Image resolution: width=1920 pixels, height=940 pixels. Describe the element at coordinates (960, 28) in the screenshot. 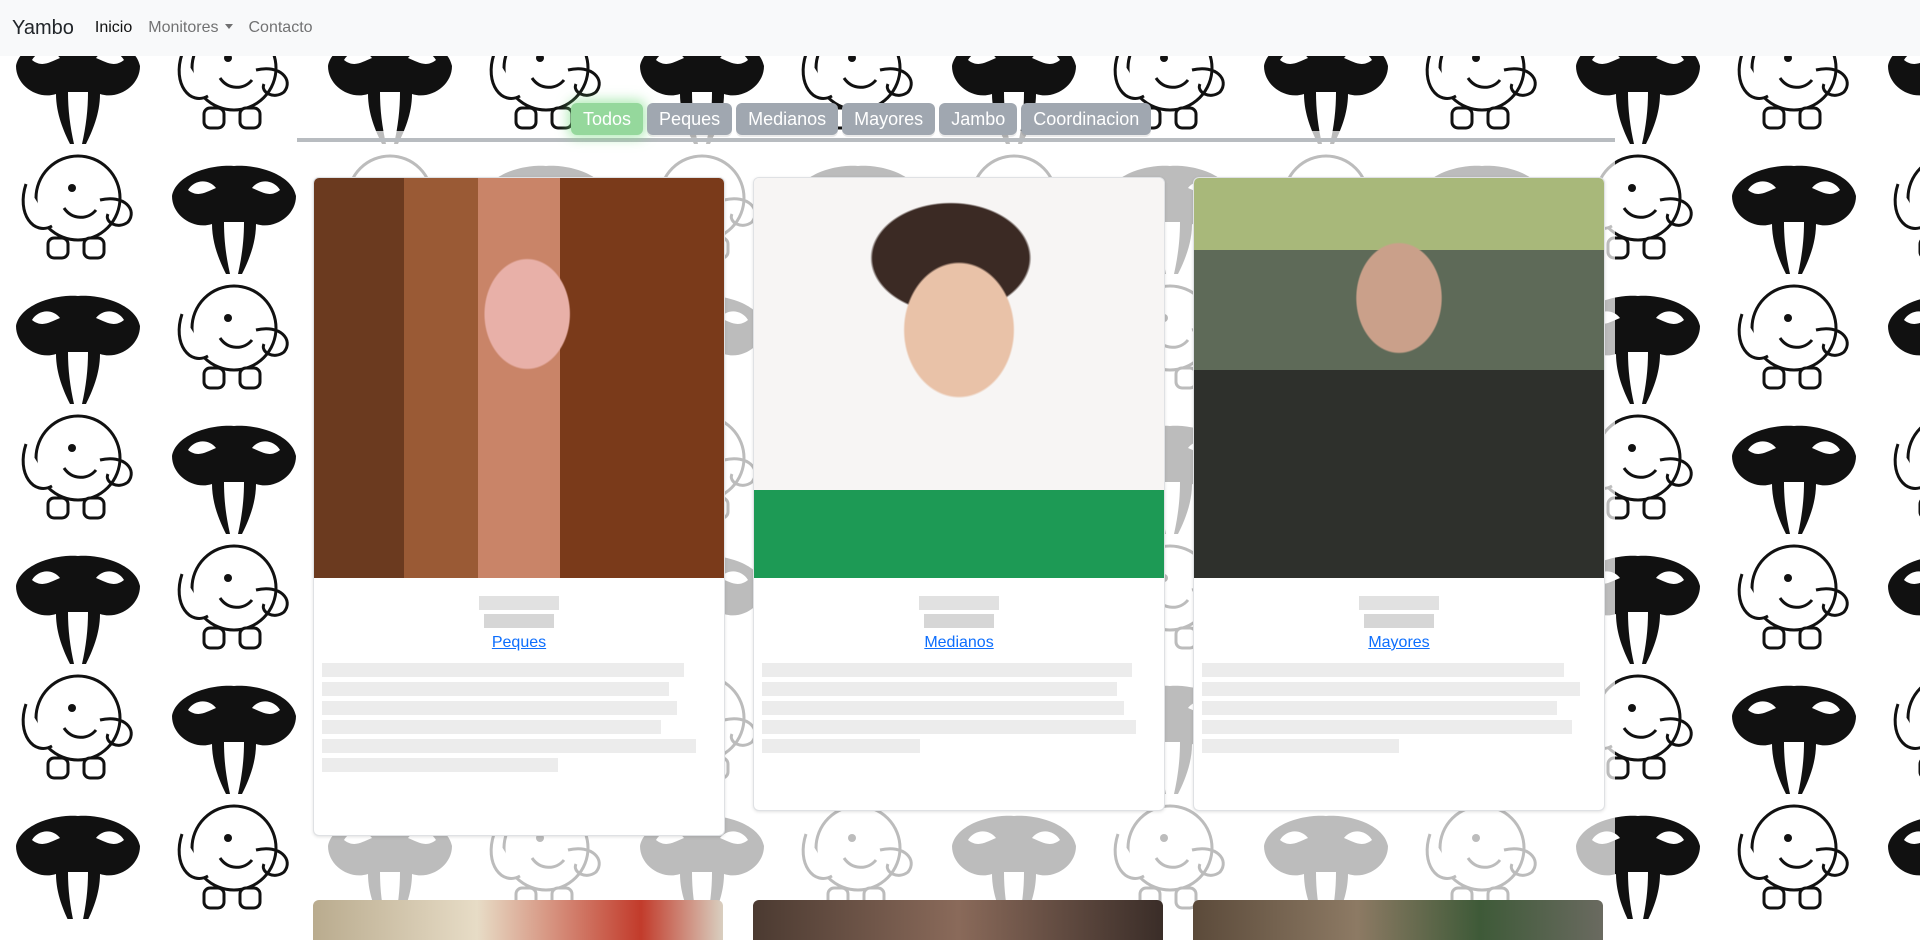

I see `top-navbar: Yambo Inicio Monitores Contacto` at that location.